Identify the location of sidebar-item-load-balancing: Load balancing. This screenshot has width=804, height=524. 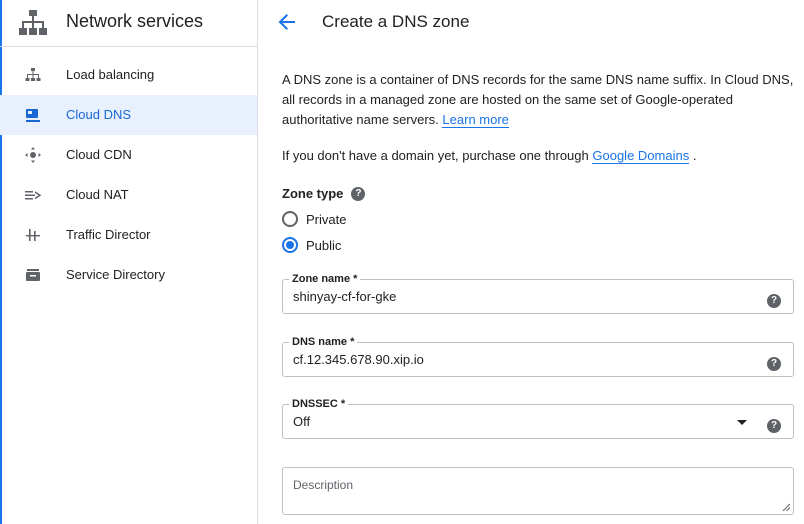
(128, 75).